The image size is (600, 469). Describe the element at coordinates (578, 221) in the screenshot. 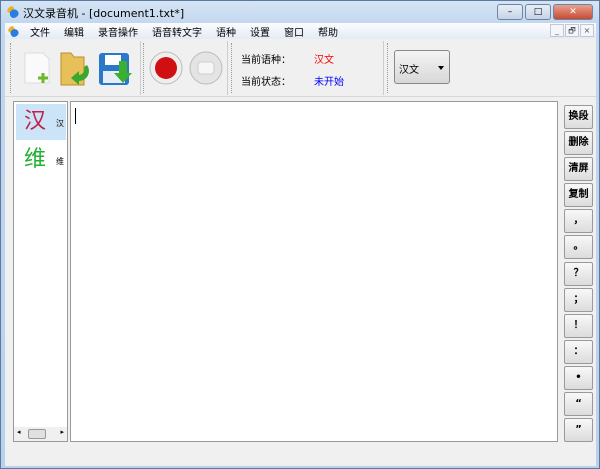

I see `comma-button: ，` at that location.